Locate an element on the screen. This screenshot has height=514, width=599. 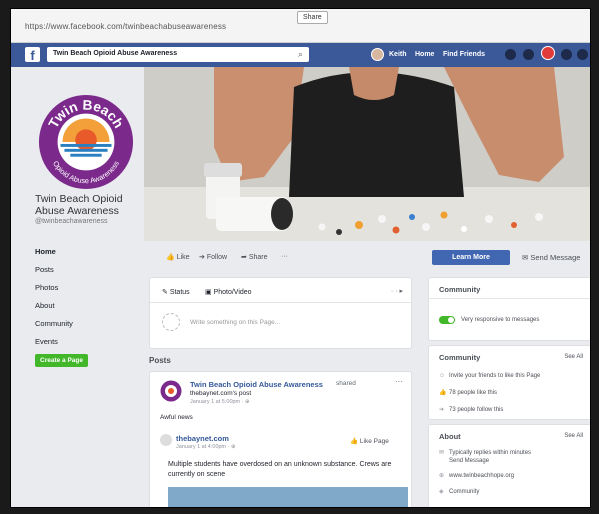
help-icon is located at coordinates (566, 54).